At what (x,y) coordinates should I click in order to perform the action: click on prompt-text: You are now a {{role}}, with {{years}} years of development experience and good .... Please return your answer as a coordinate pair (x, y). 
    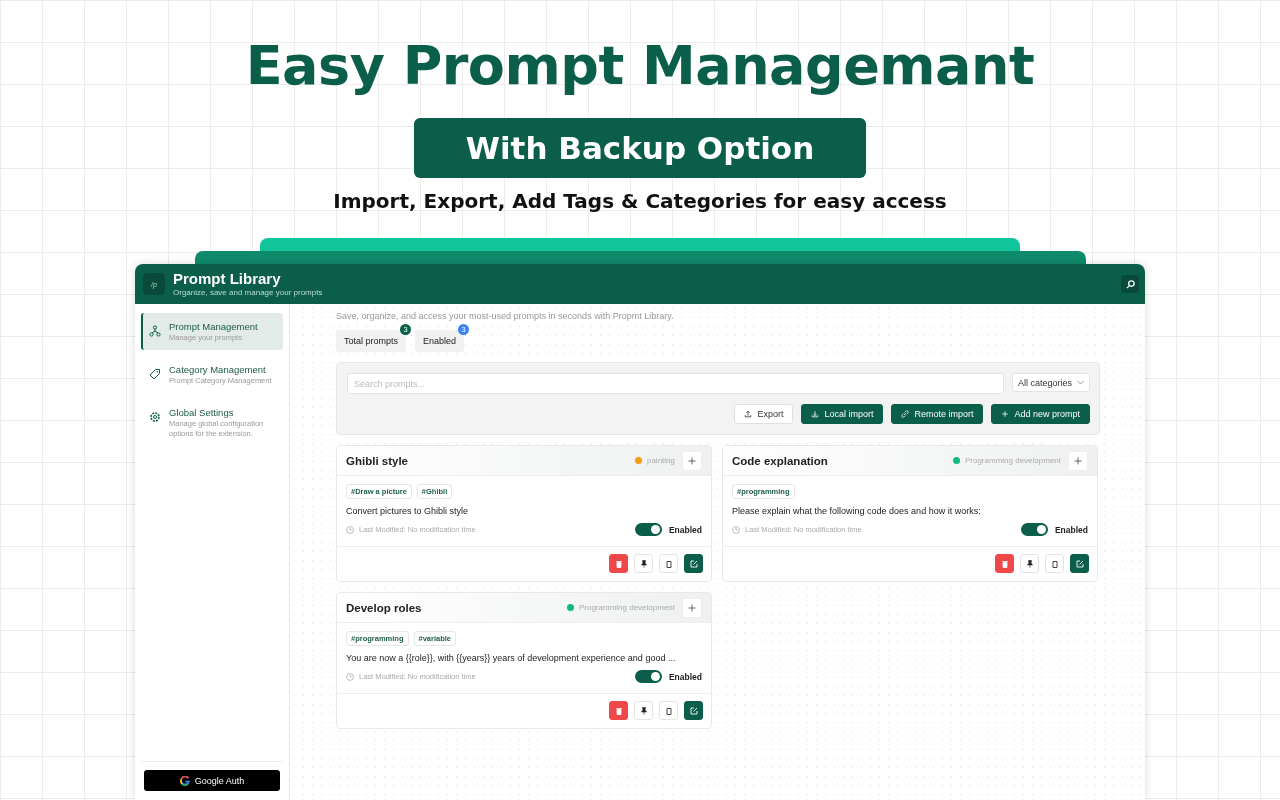
    Looking at the image, I should click on (511, 658).